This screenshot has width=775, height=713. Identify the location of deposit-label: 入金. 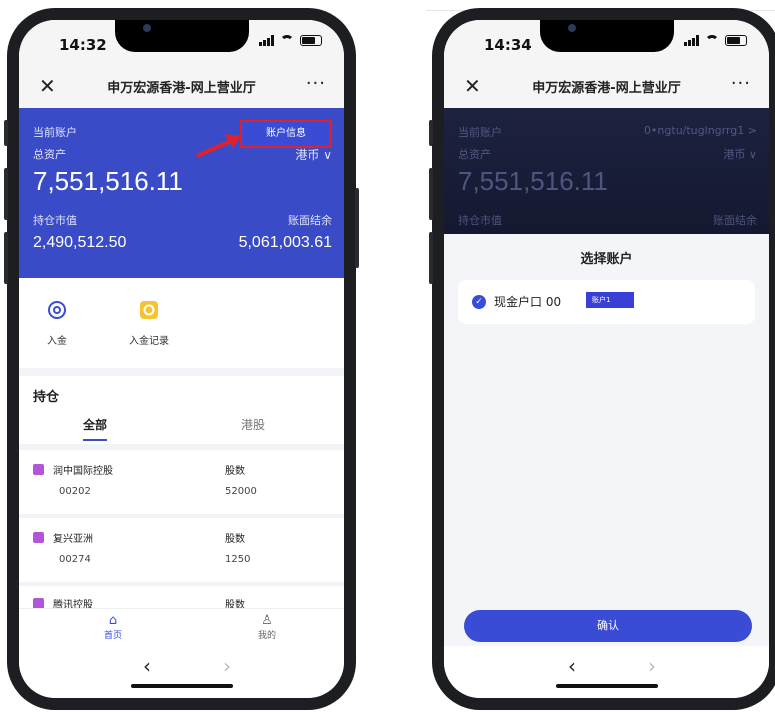
(57, 341).